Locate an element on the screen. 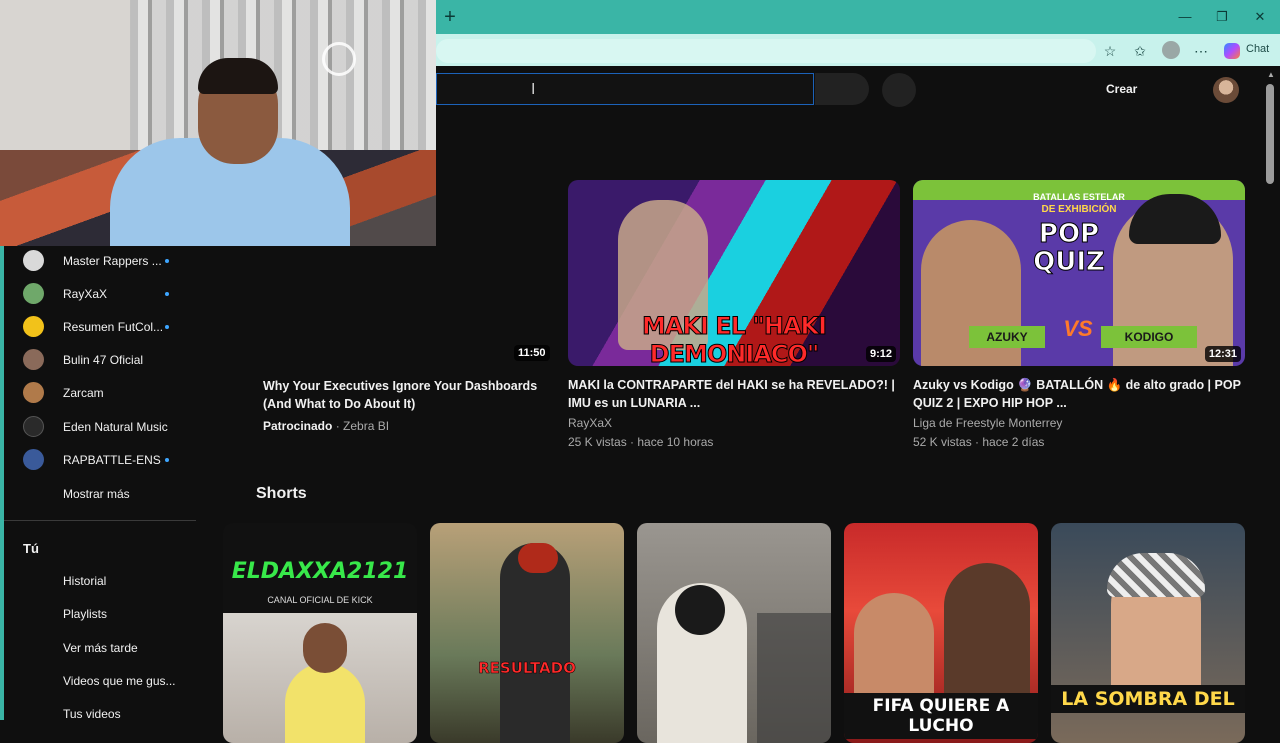  sidebar-section-you: Tú is located at coordinates (31, 548).